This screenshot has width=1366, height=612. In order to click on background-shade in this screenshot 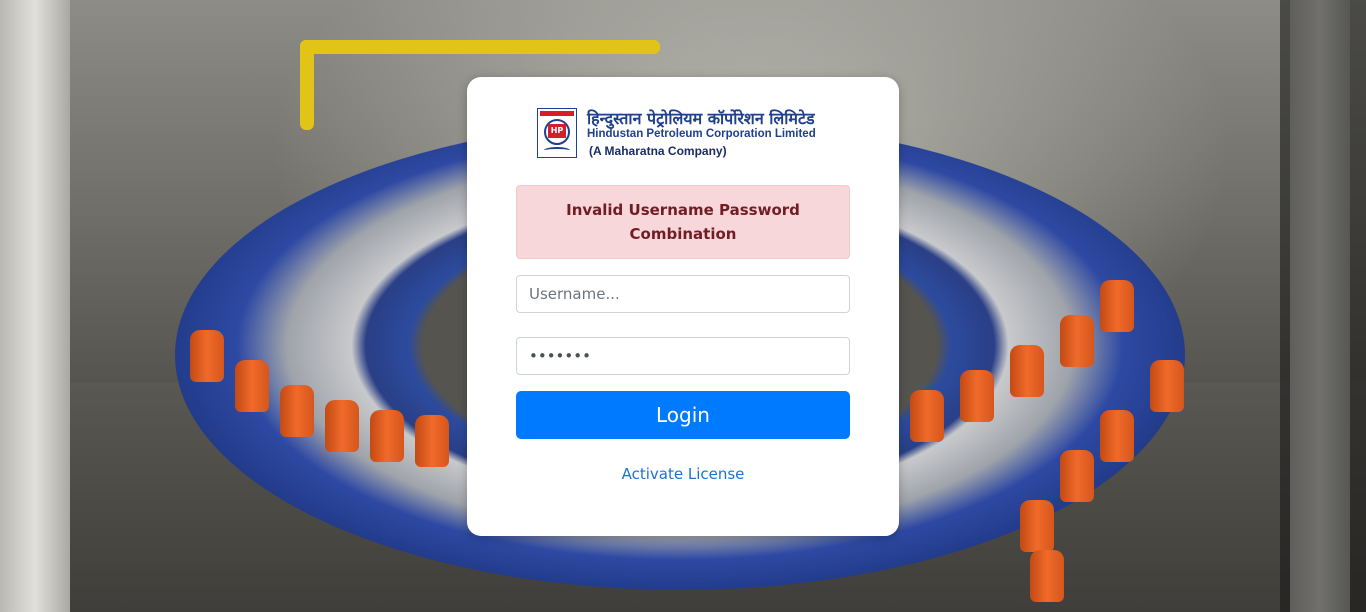, I will do `click(1323, 306)`.